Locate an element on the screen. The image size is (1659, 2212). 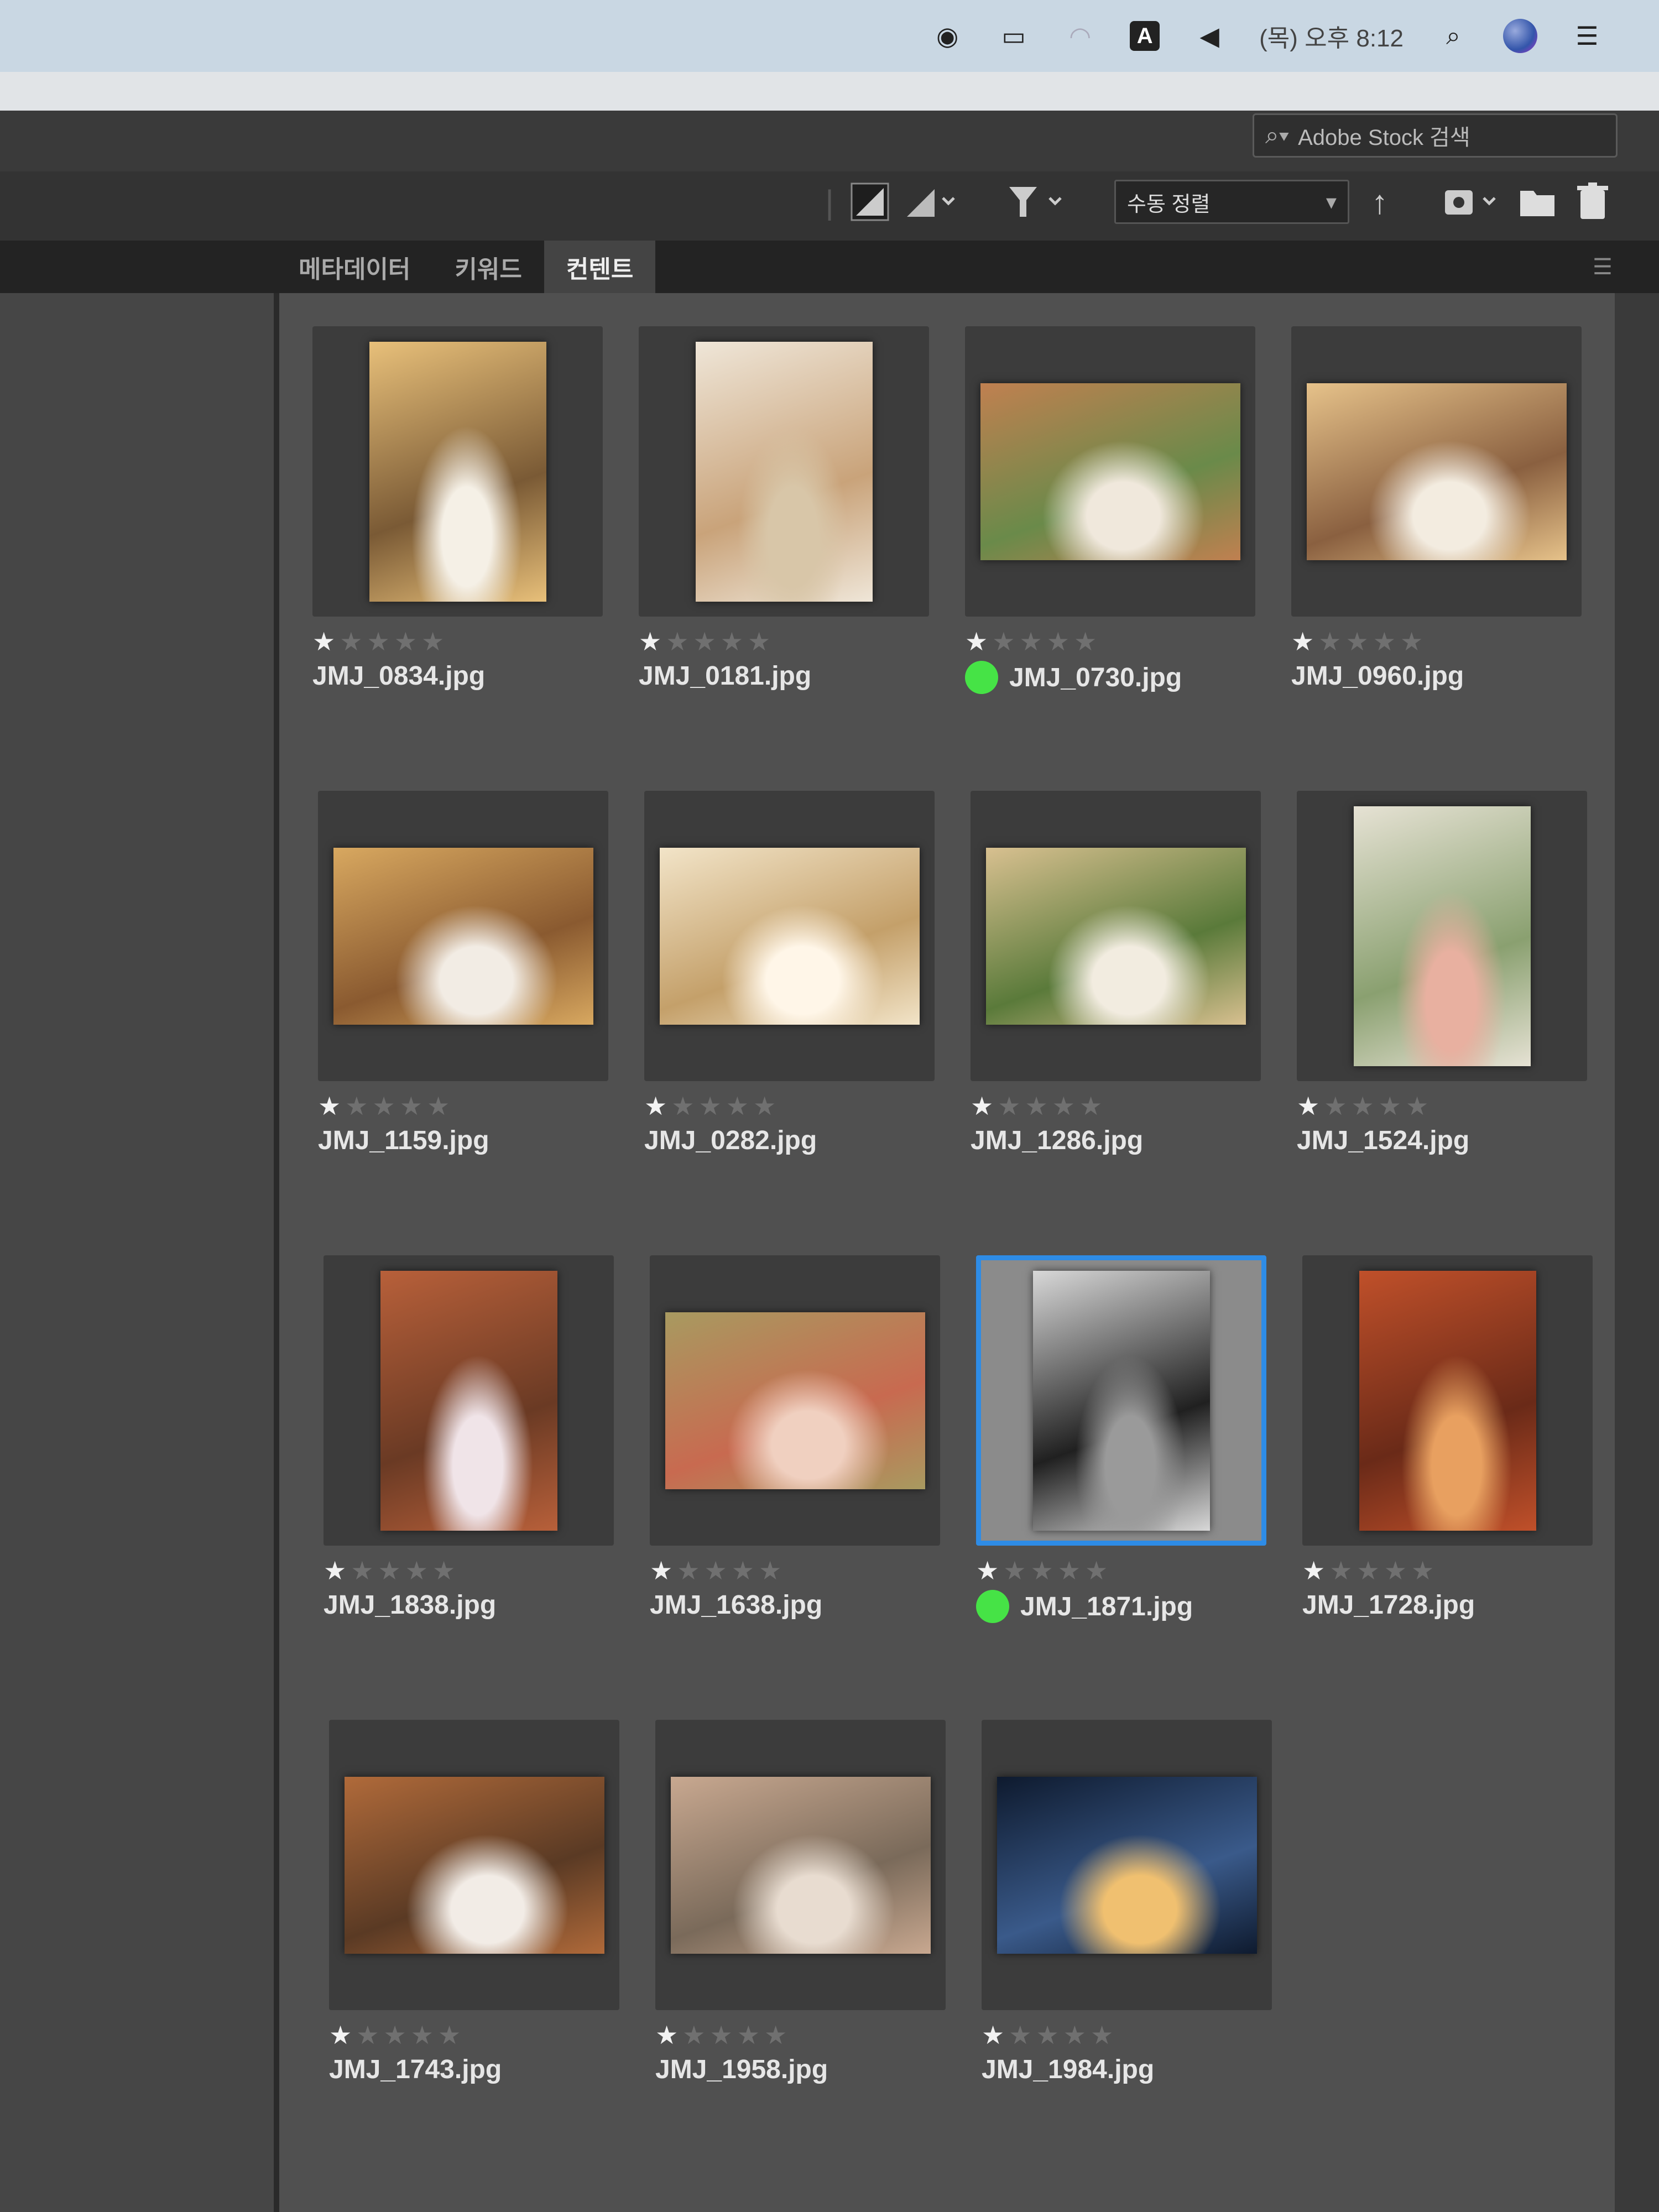
eye-icon: ◉ is located at coordinates (948, 36).